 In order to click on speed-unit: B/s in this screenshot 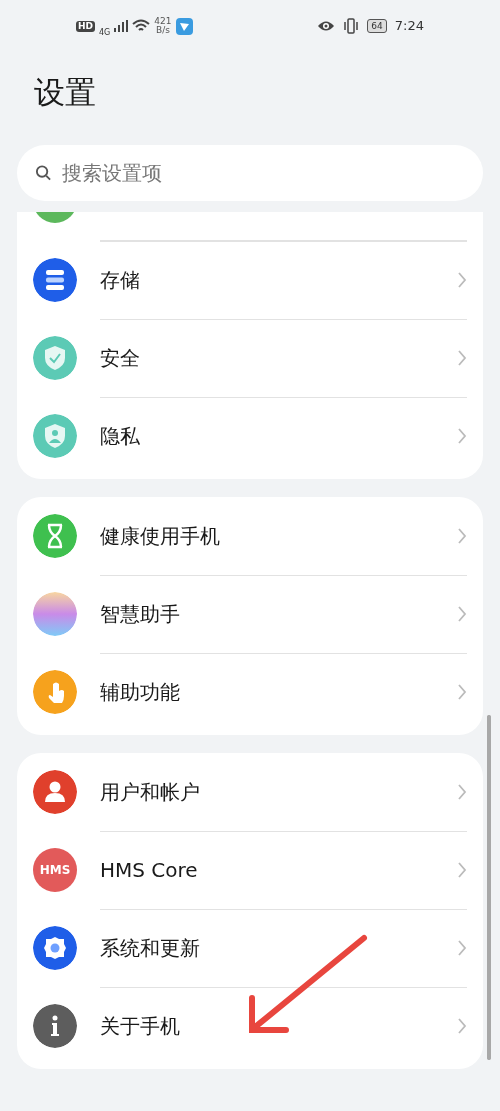, I will do `click(162, 31)`.